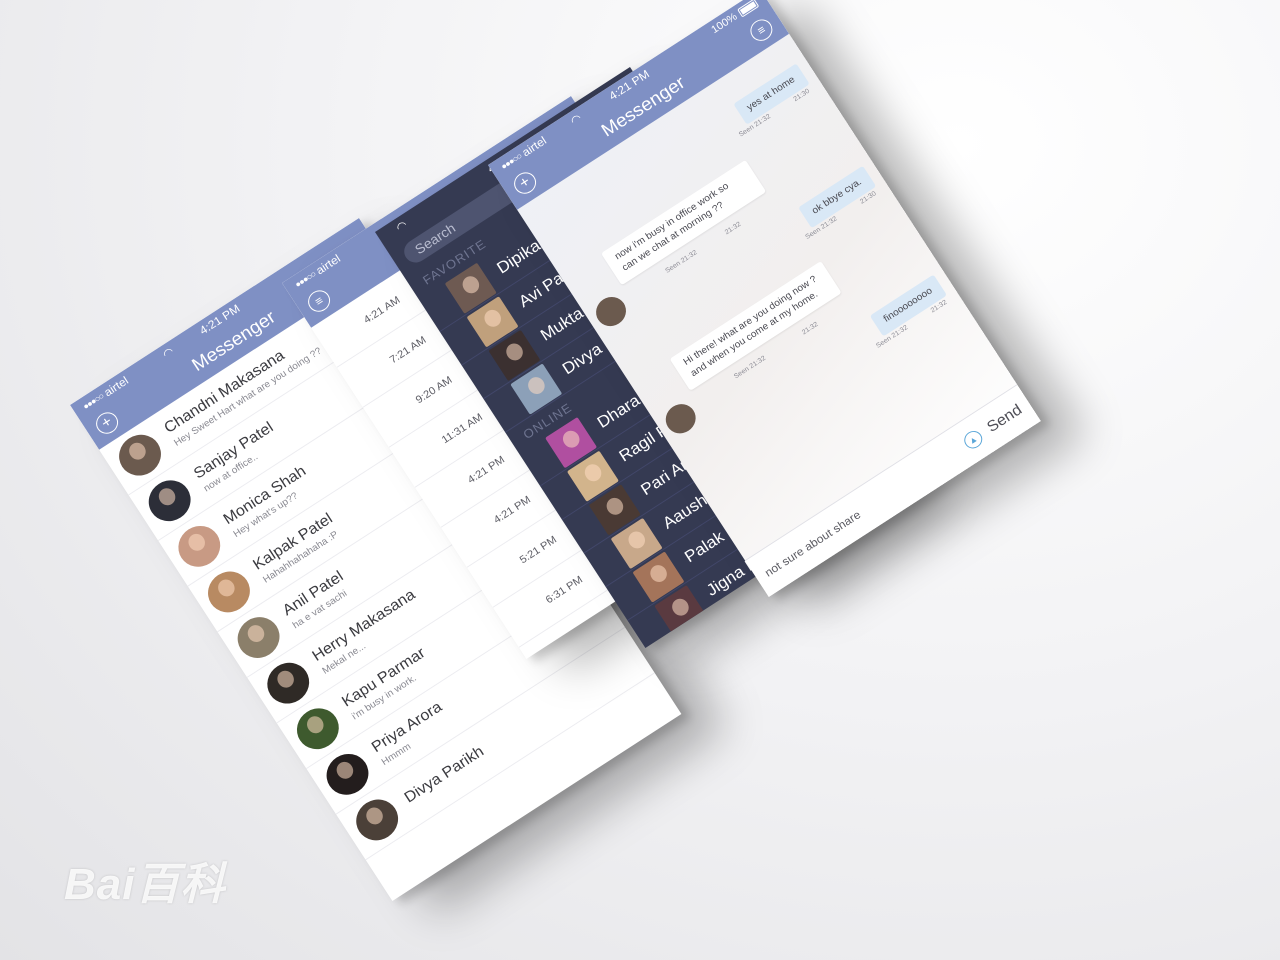 Image resolution: width=1280 pixels, height=960 pixels. Describe the element at coordinates (377, 820) in the screenshot. I see `avatar` at that location.